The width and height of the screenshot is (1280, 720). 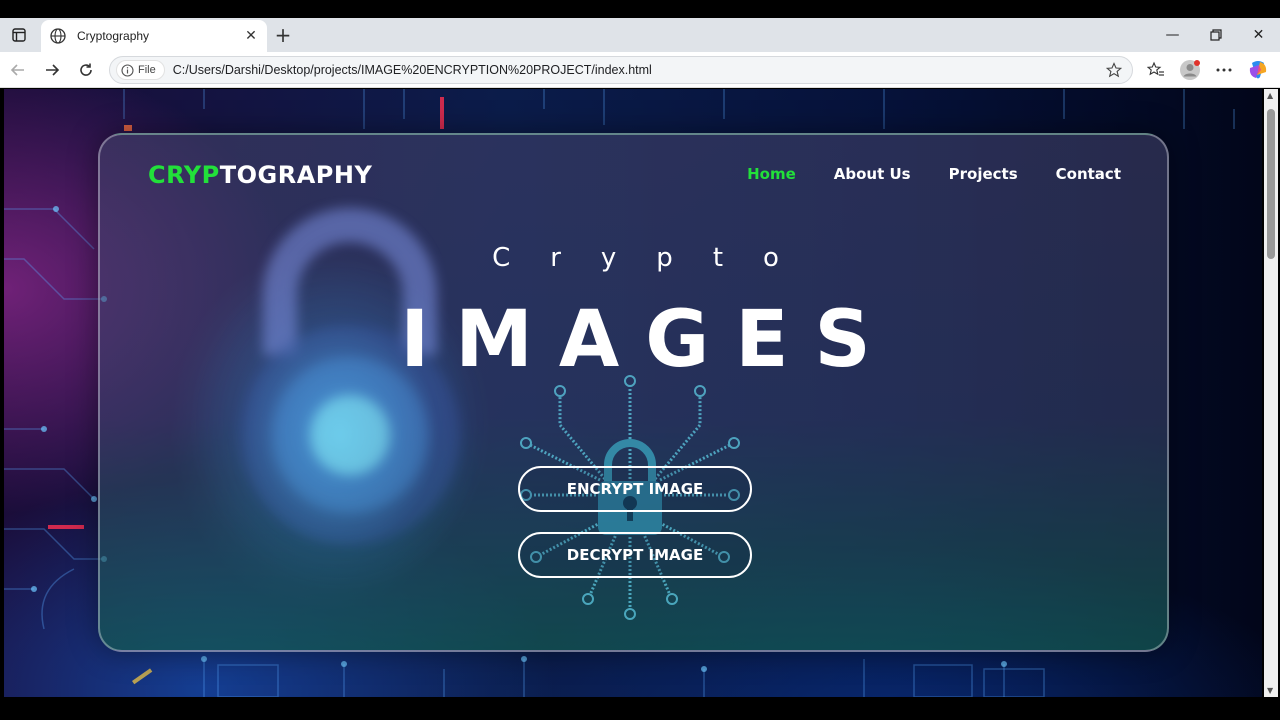 I want to click on nav-projects: Projects, so click(x=983, y=174).